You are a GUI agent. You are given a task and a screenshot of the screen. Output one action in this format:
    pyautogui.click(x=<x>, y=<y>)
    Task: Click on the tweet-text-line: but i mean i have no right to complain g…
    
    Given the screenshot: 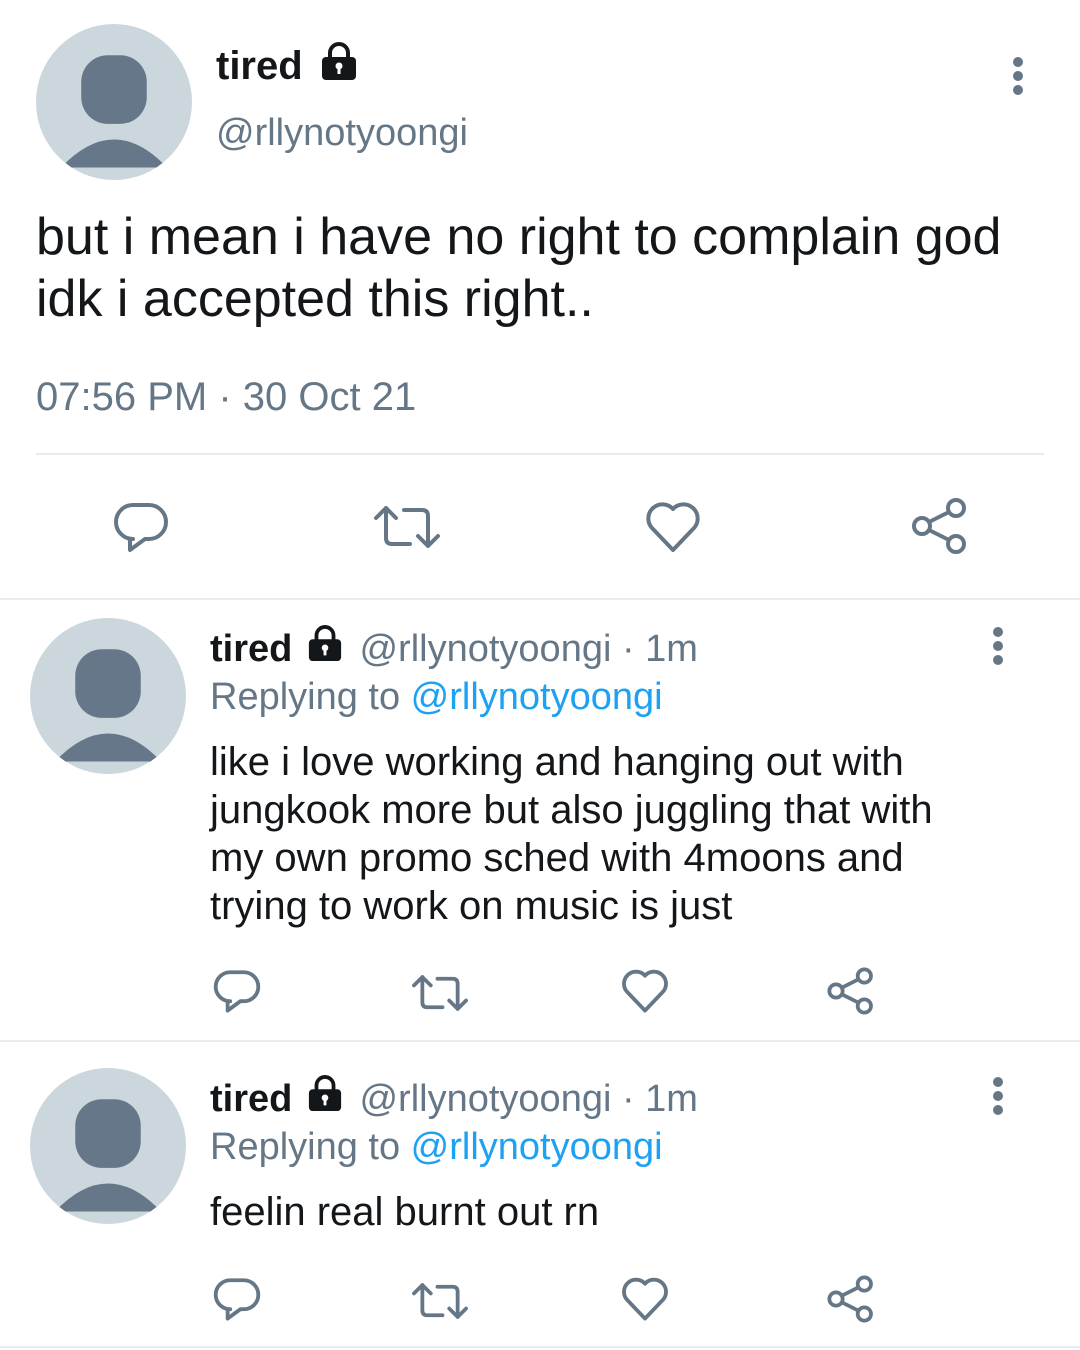 What is the action you would take?
    pyautogui.click(x=519, y=237)
    